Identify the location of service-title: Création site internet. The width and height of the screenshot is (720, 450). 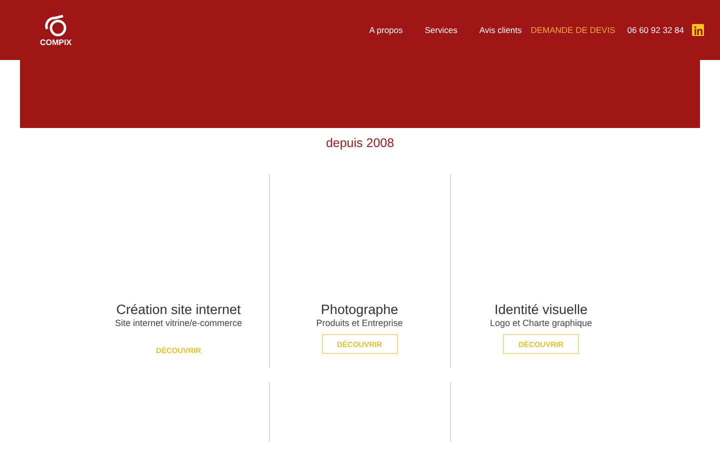
(178, 309).